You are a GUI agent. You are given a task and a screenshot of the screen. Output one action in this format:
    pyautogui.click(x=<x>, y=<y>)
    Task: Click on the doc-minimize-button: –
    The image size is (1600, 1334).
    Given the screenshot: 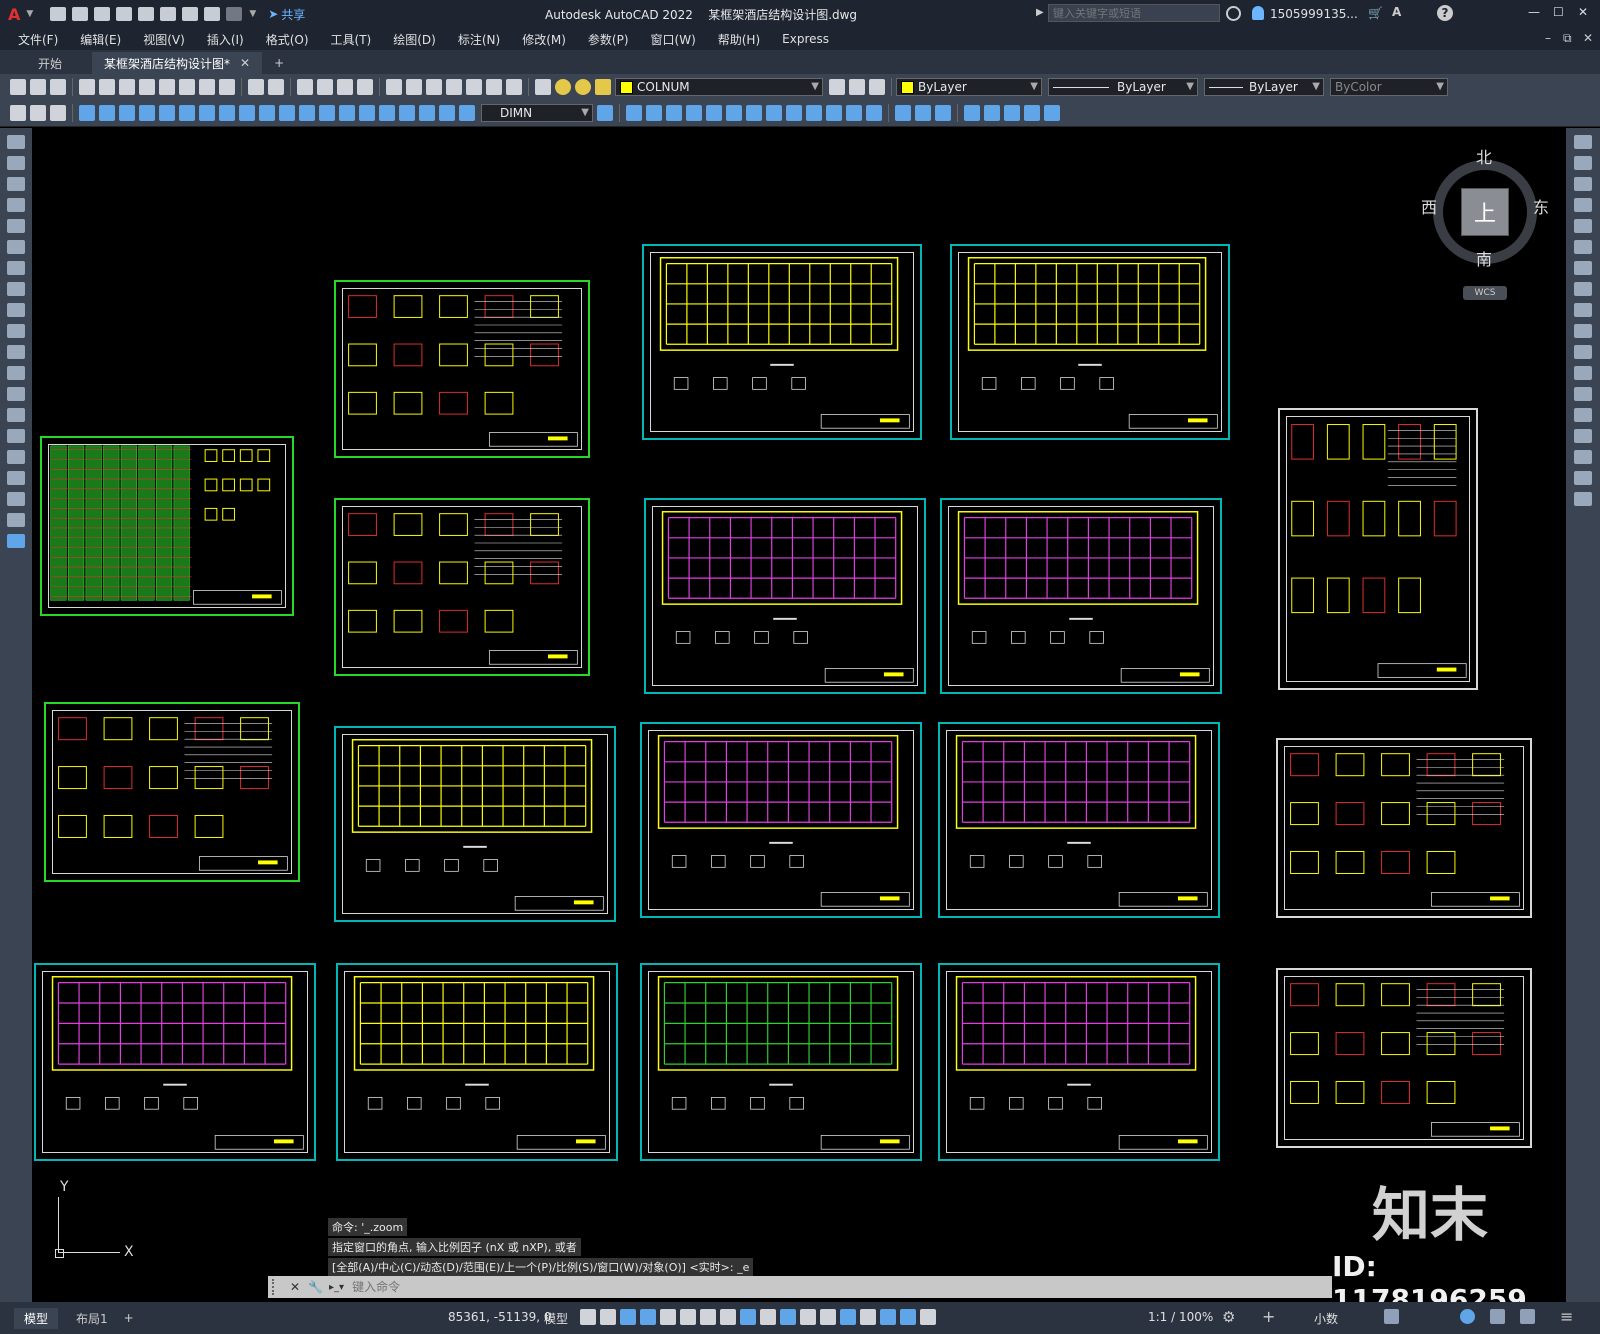 What is the action you would take?
    pyautogui.click(x=1548, y=38)
    